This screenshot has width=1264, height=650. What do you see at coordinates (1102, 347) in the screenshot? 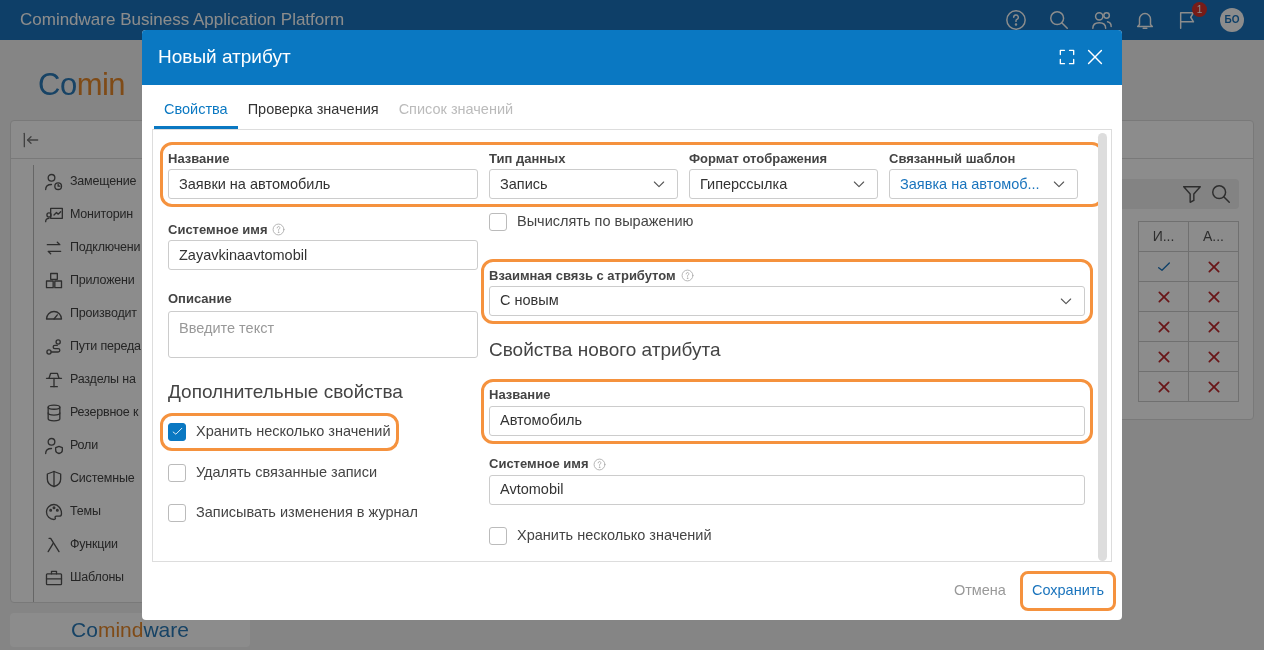
I see `scrollbar` at bounding box center [1102, 347].